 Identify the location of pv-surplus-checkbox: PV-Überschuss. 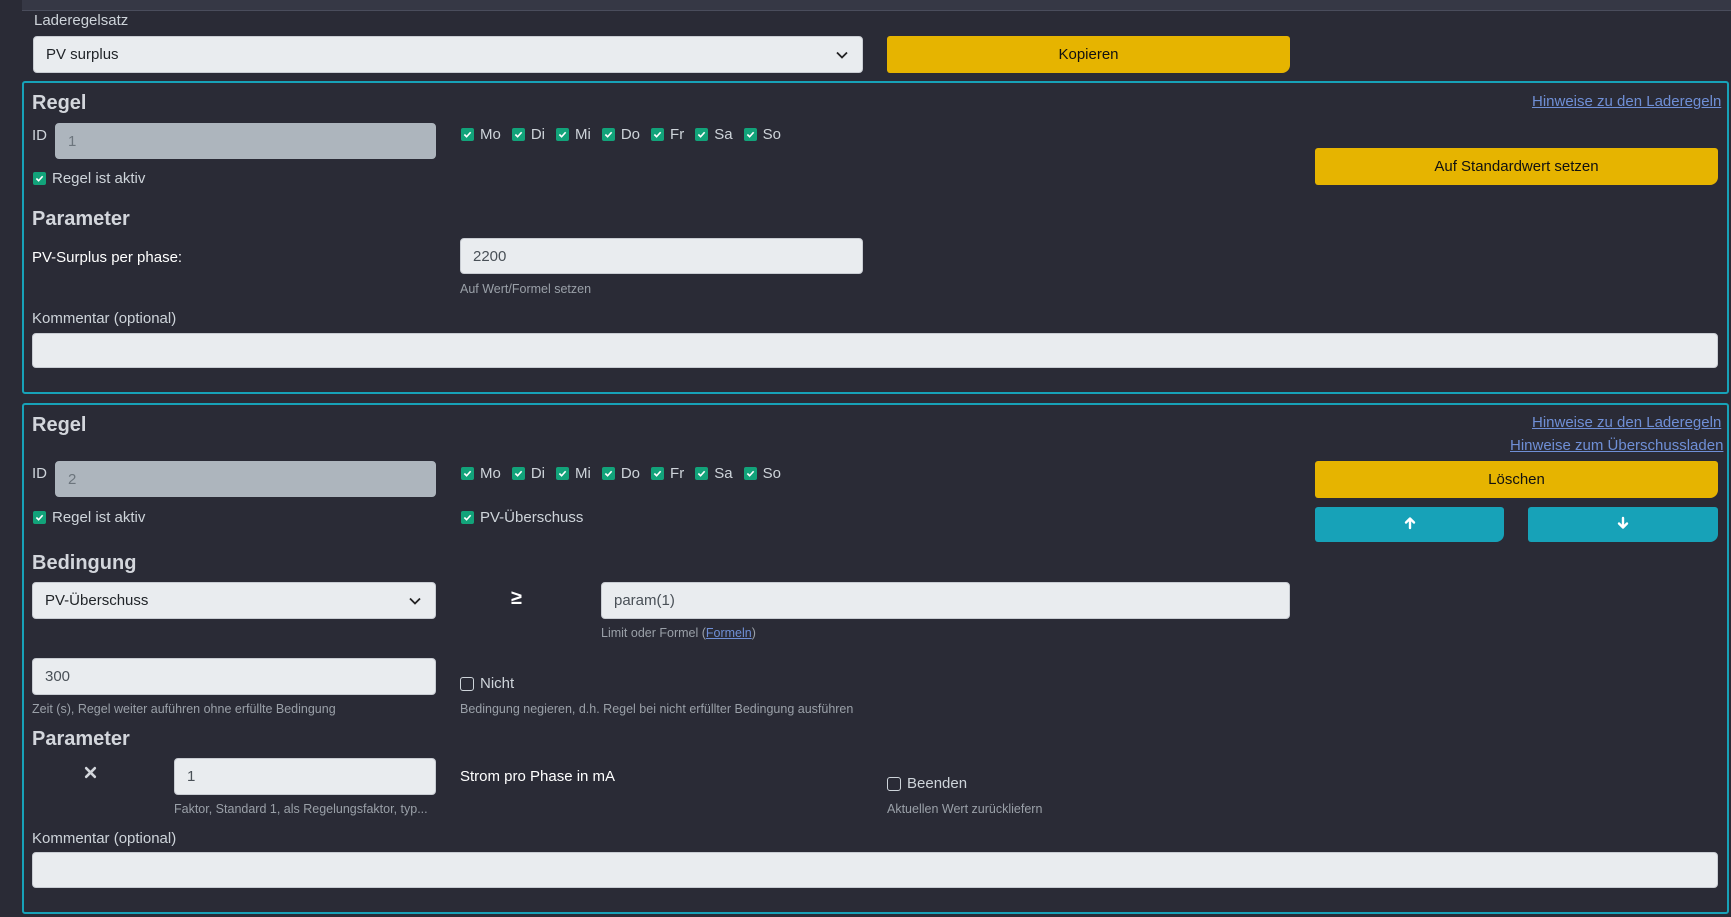
(522, 517).